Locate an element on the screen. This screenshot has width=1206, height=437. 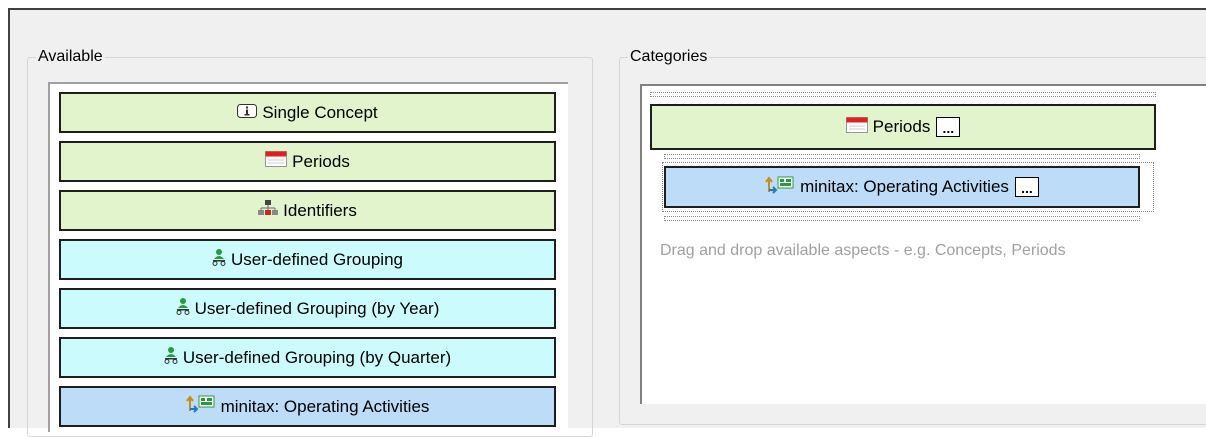
available-item-operating-activities: minitax: Operating Activities is located at coordinates (307, 406).